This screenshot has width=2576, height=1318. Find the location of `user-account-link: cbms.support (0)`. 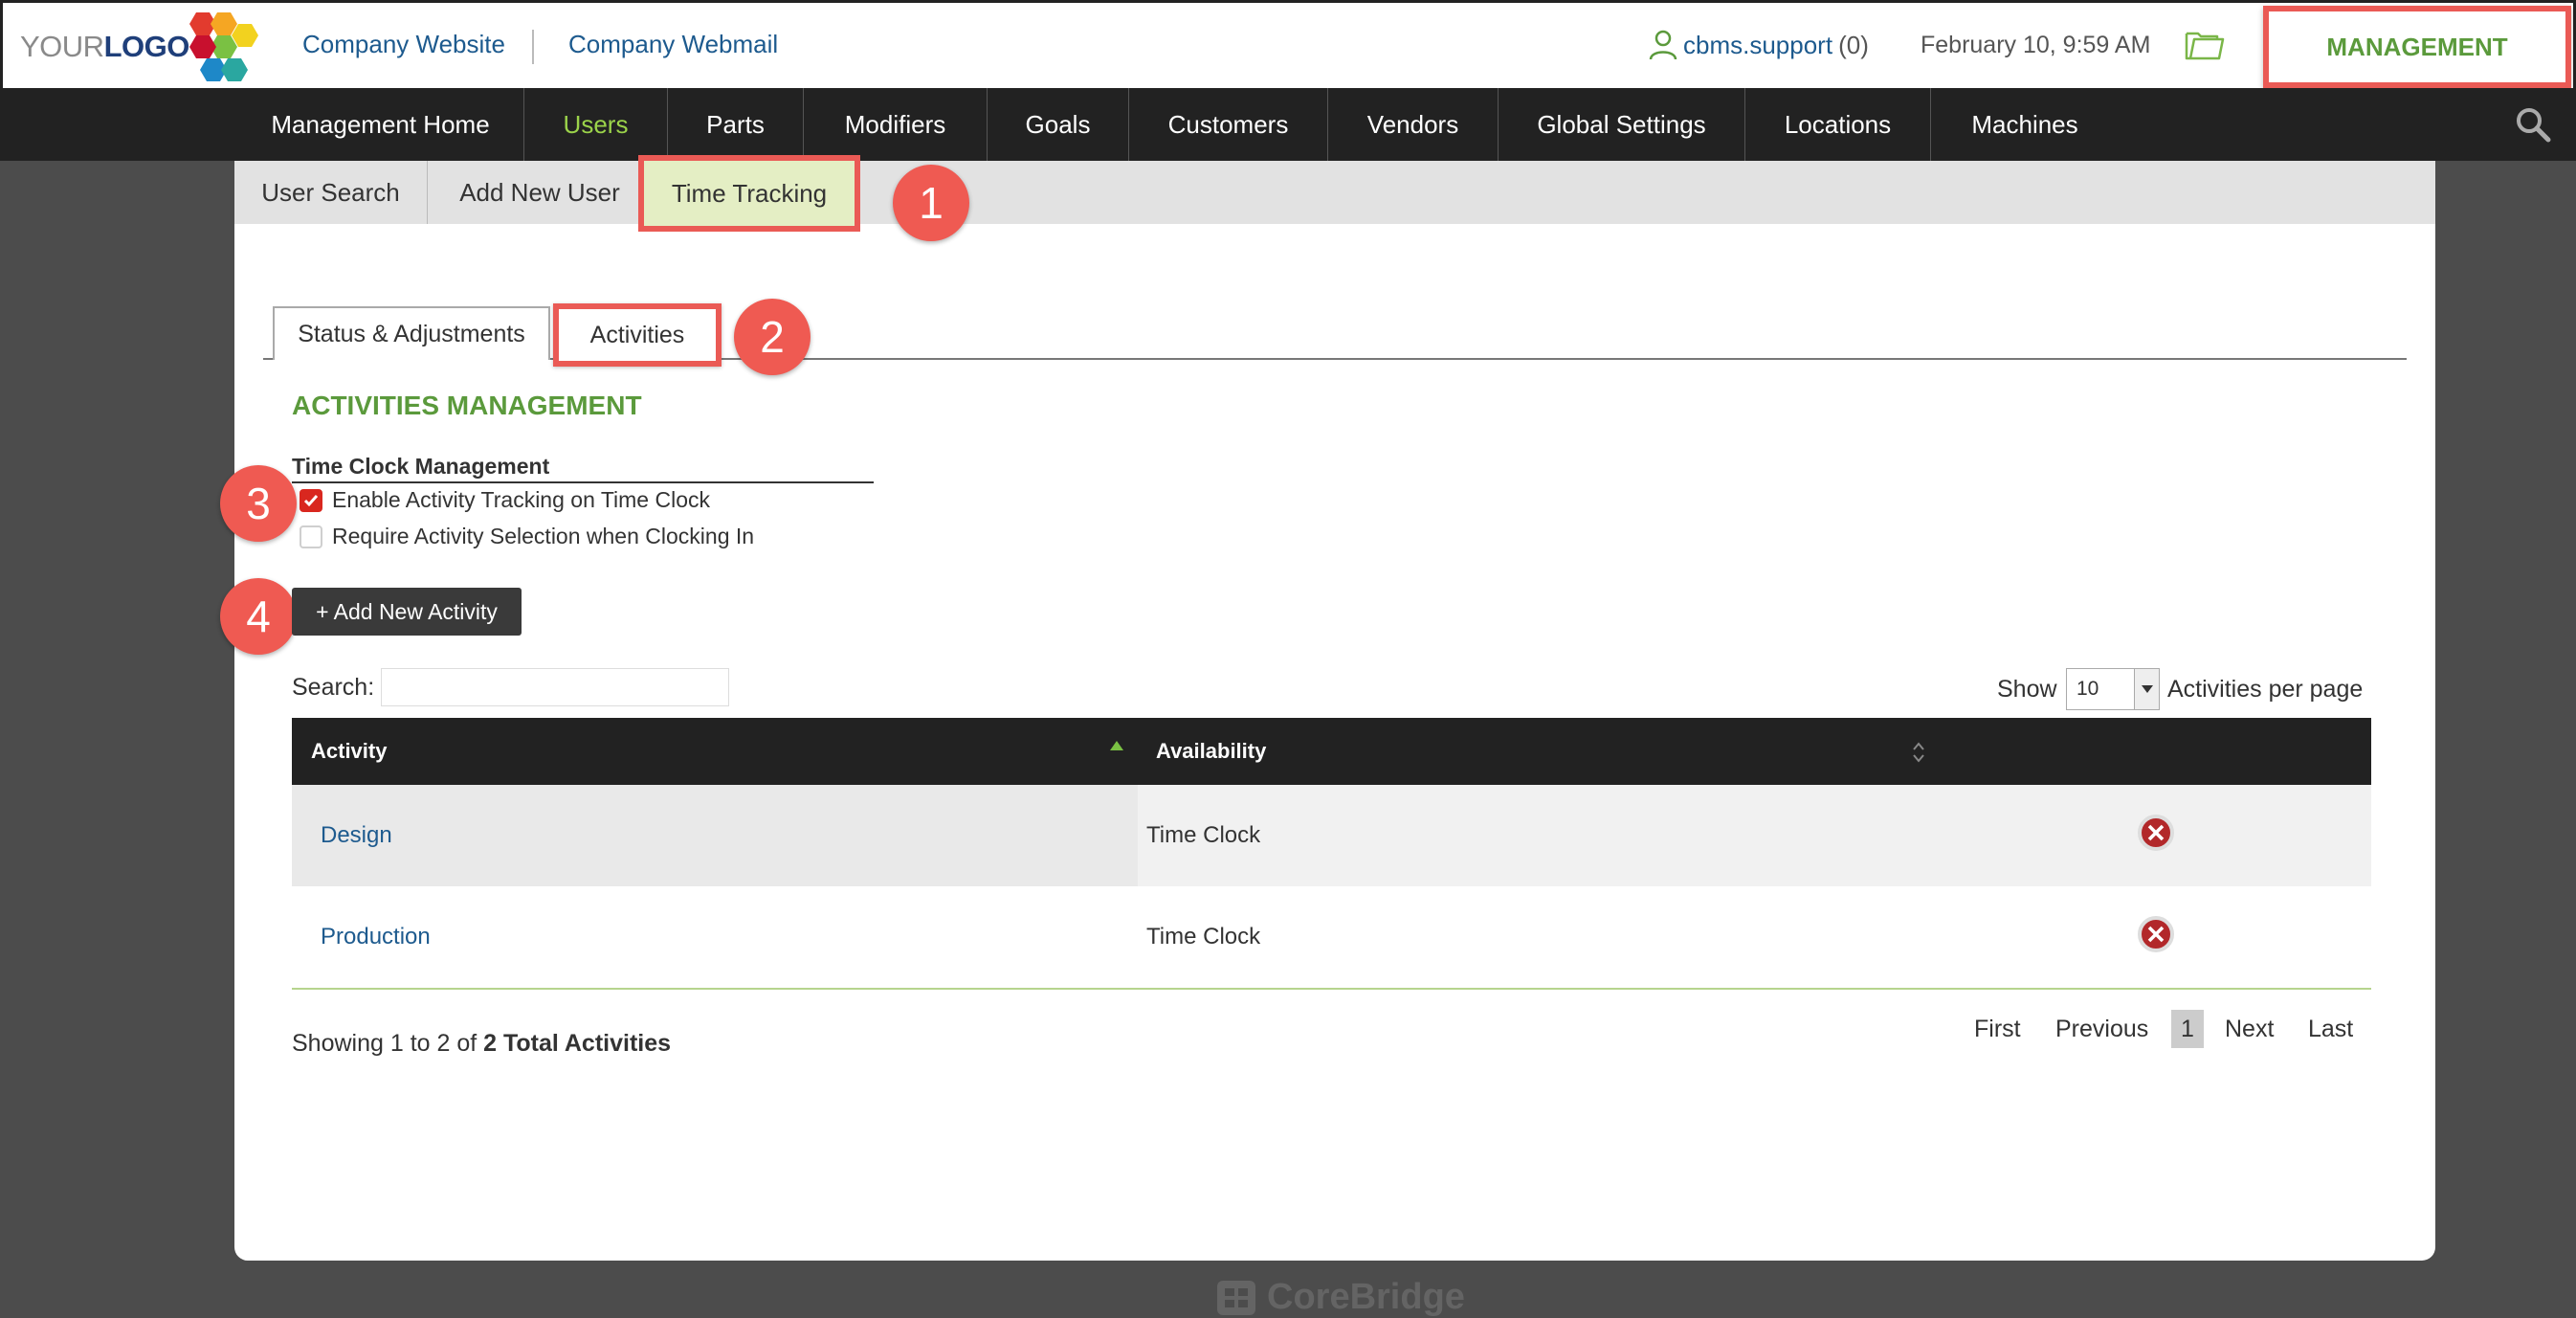

user-account-link: cbms.support (0) is located at coordinates (1759, 45).